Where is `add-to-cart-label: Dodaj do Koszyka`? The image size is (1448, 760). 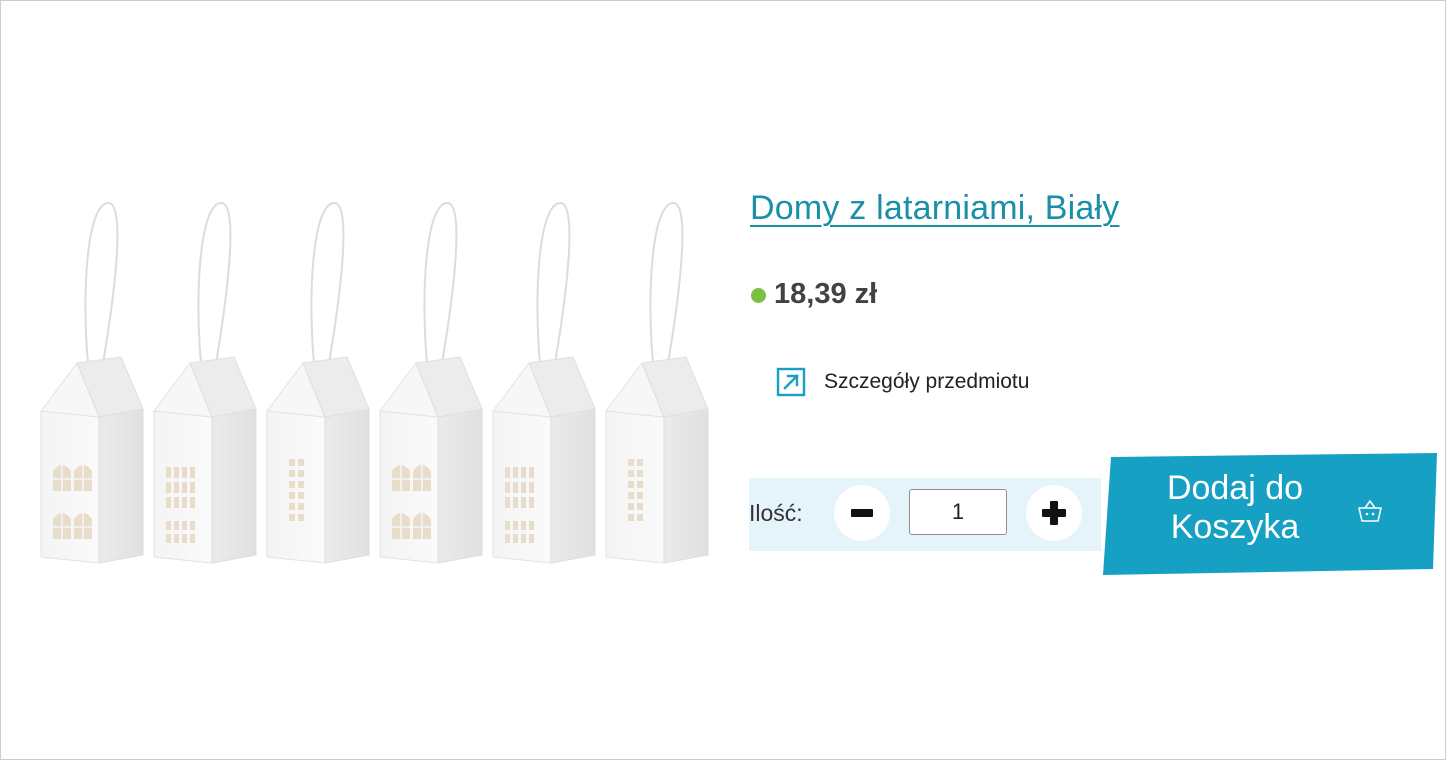 add-to-cart-label: Dodaj do Koszyka is located at coordinates (1235, 507).